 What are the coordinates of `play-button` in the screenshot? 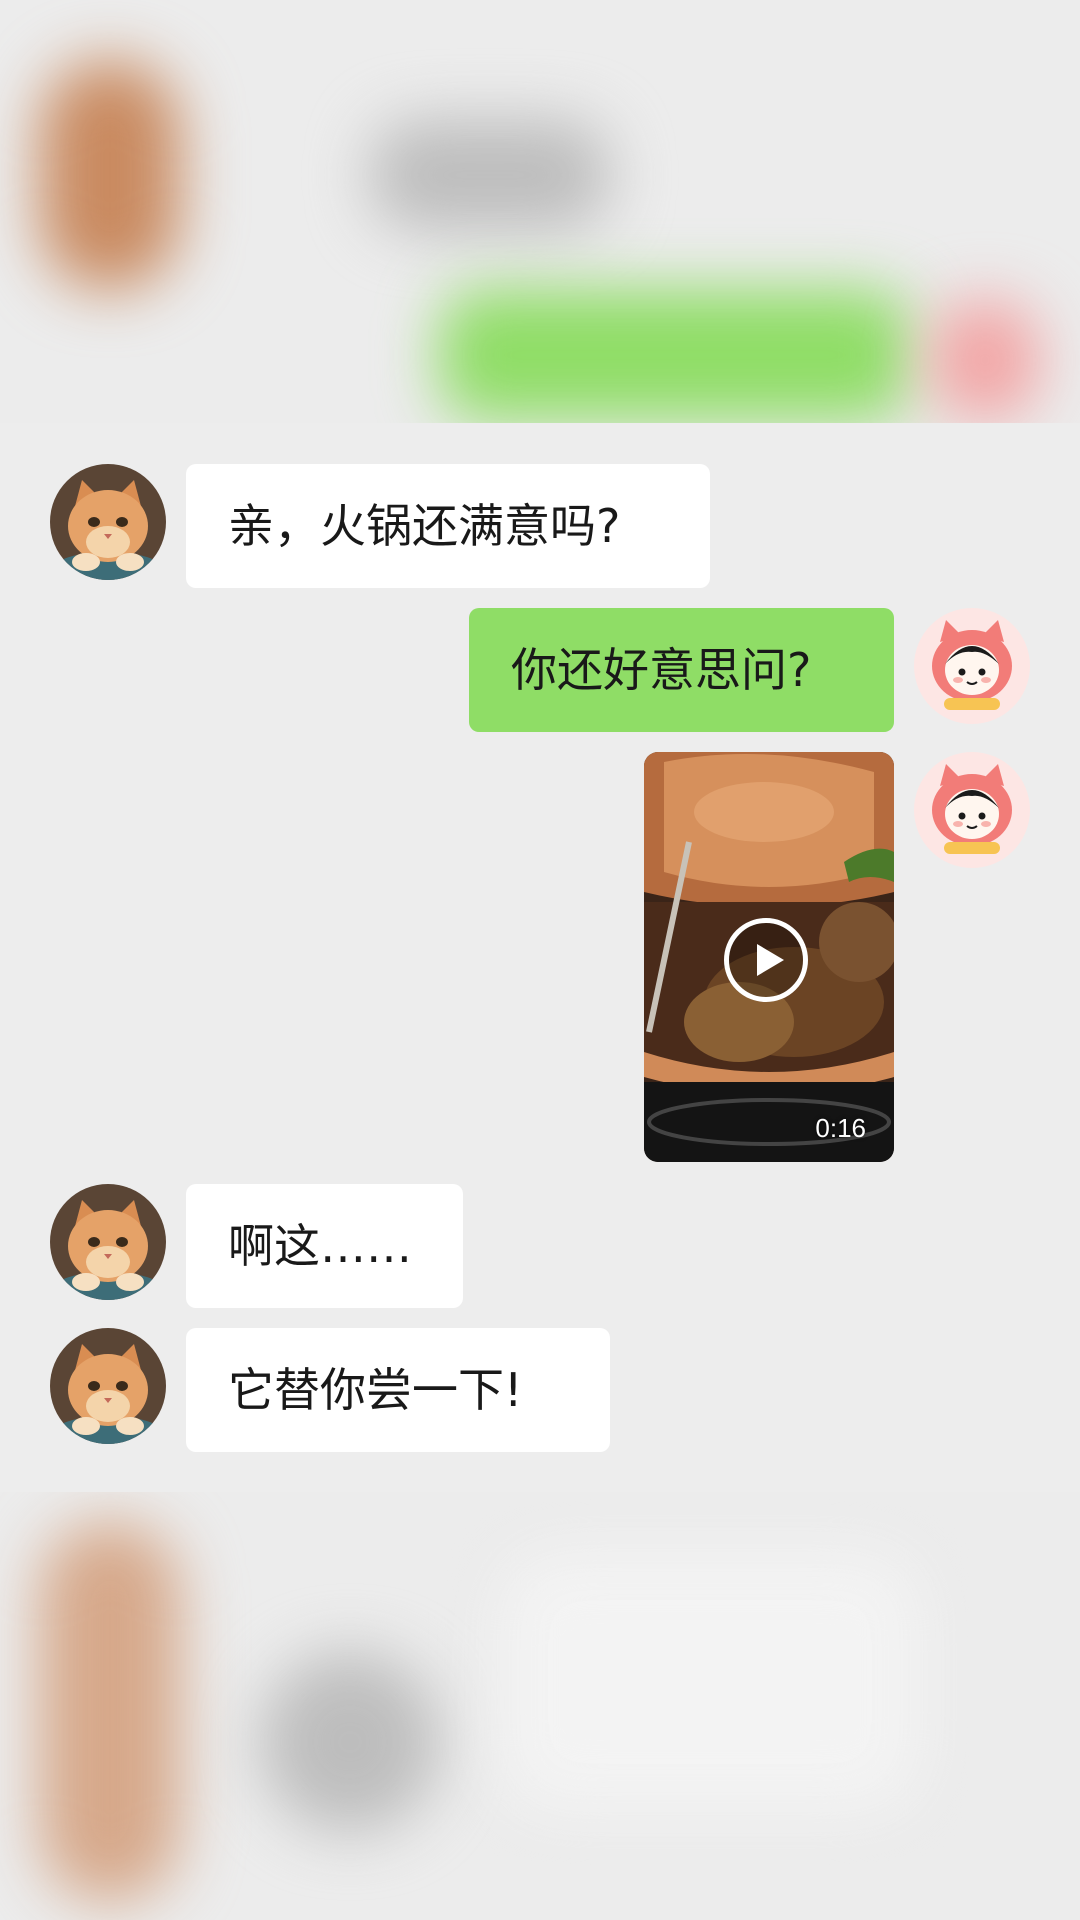 It's located at (766, 960).